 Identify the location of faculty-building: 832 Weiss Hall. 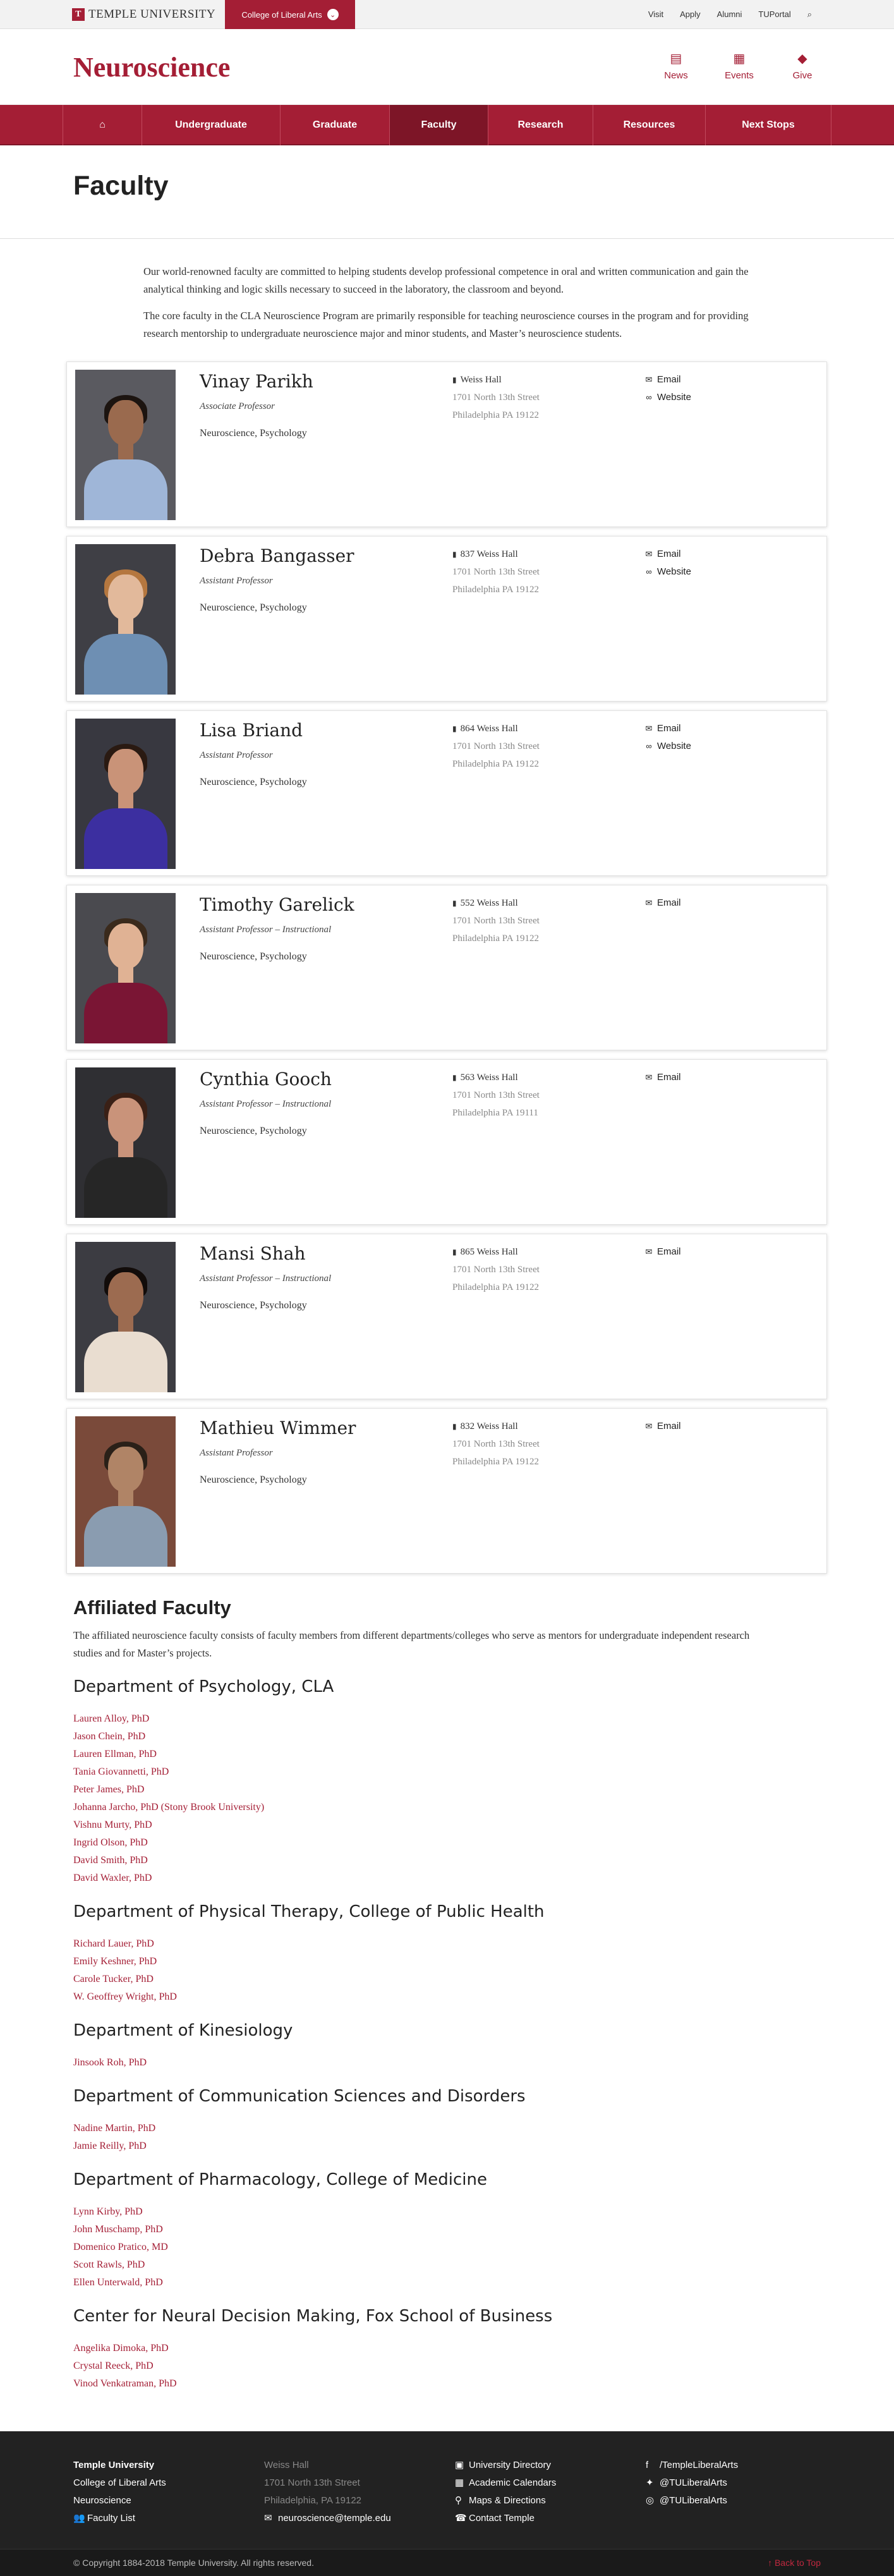
(496, 1426).